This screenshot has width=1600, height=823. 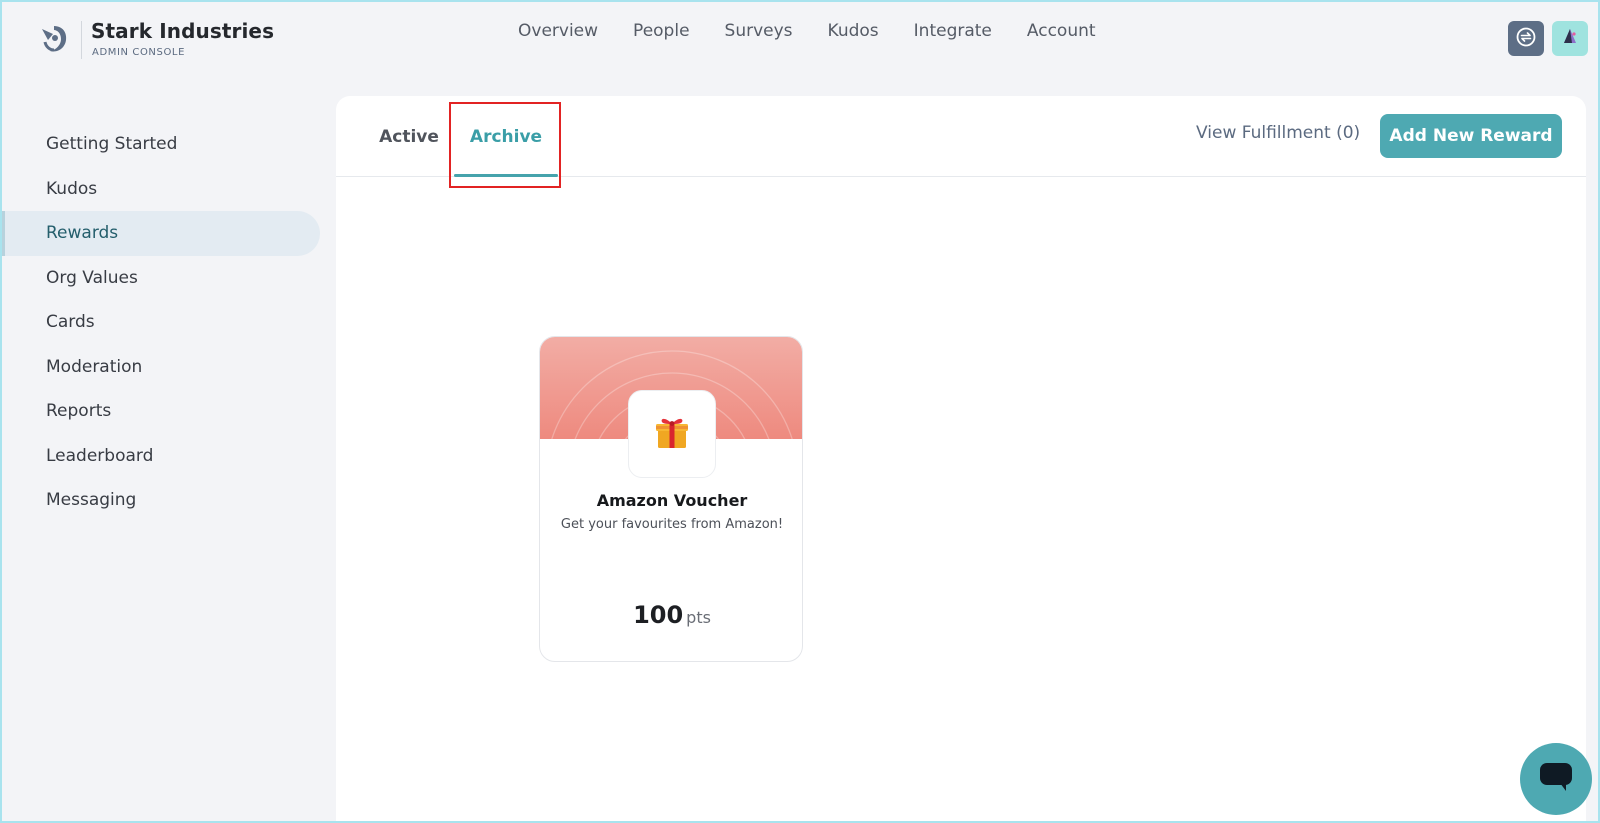 I want to click on chat-launcher-button, so click(x=1556, y=779).